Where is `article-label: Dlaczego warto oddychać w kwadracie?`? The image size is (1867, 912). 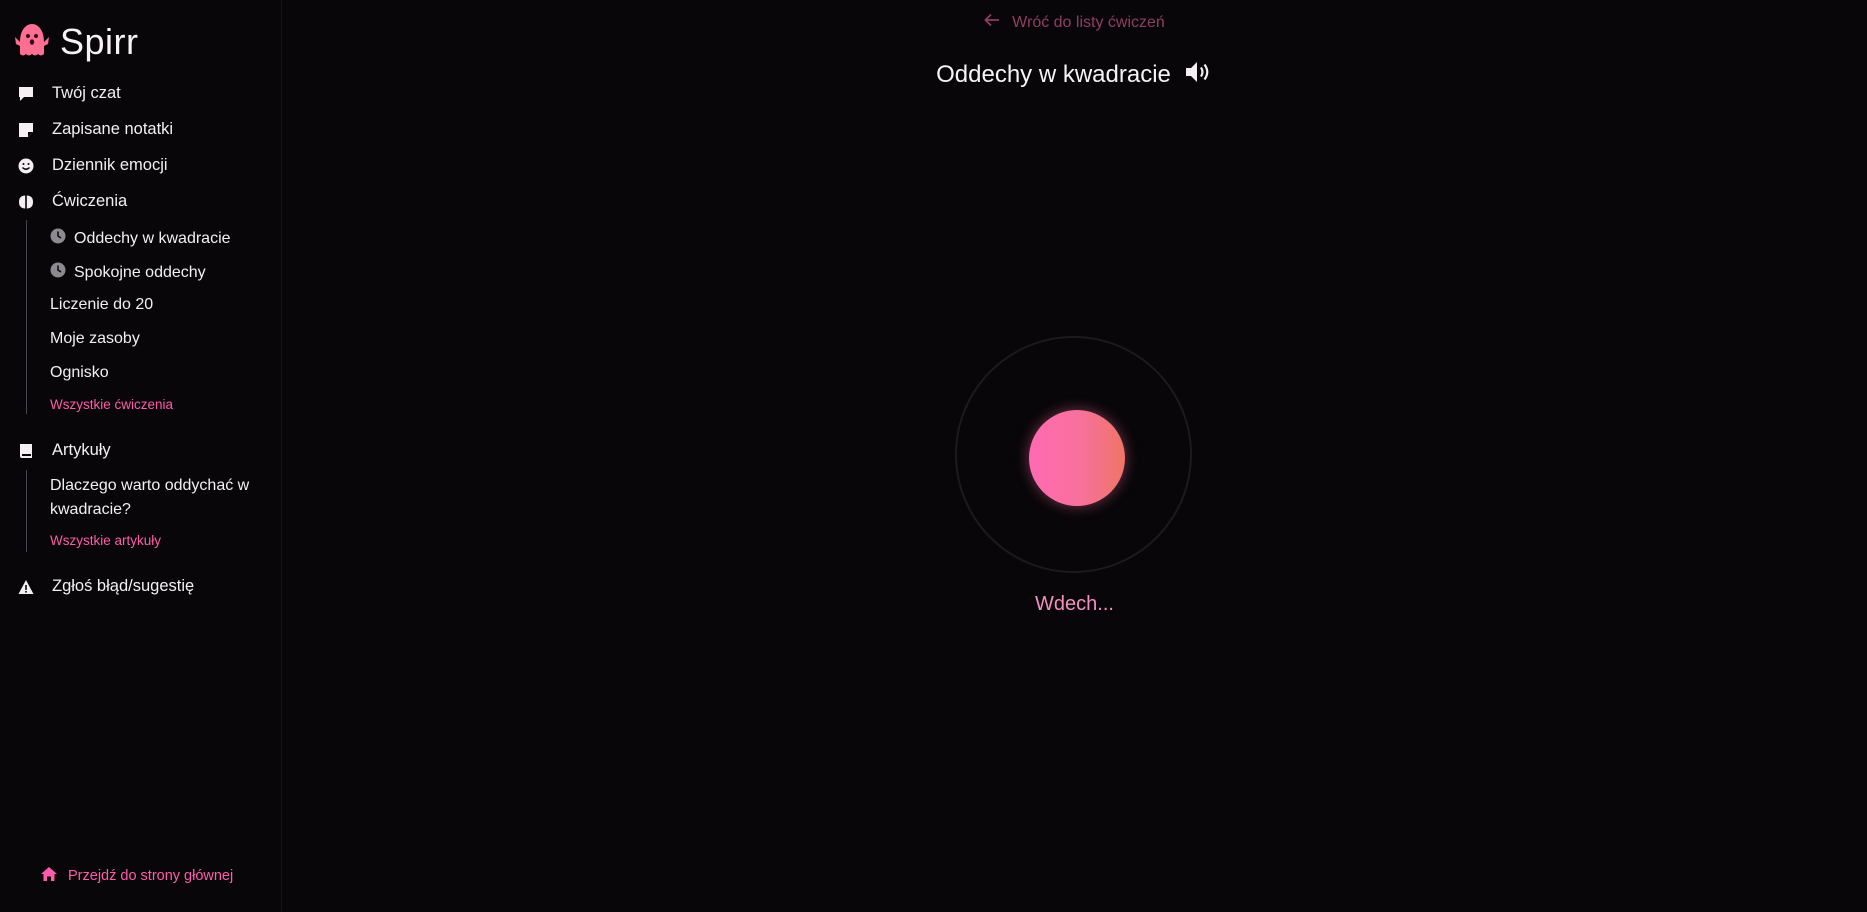 article-label: Dlaczego warto oddychać w kwadracie? is located at coordinates (150, 497).